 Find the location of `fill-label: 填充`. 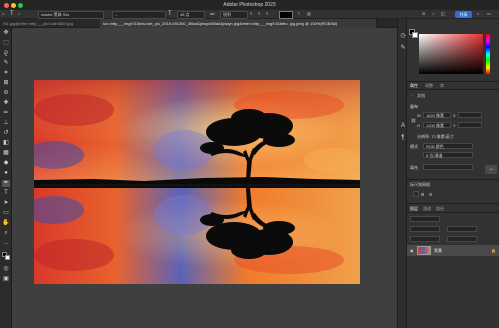

fill-label: 填充 is located at coordinates (414, 167).